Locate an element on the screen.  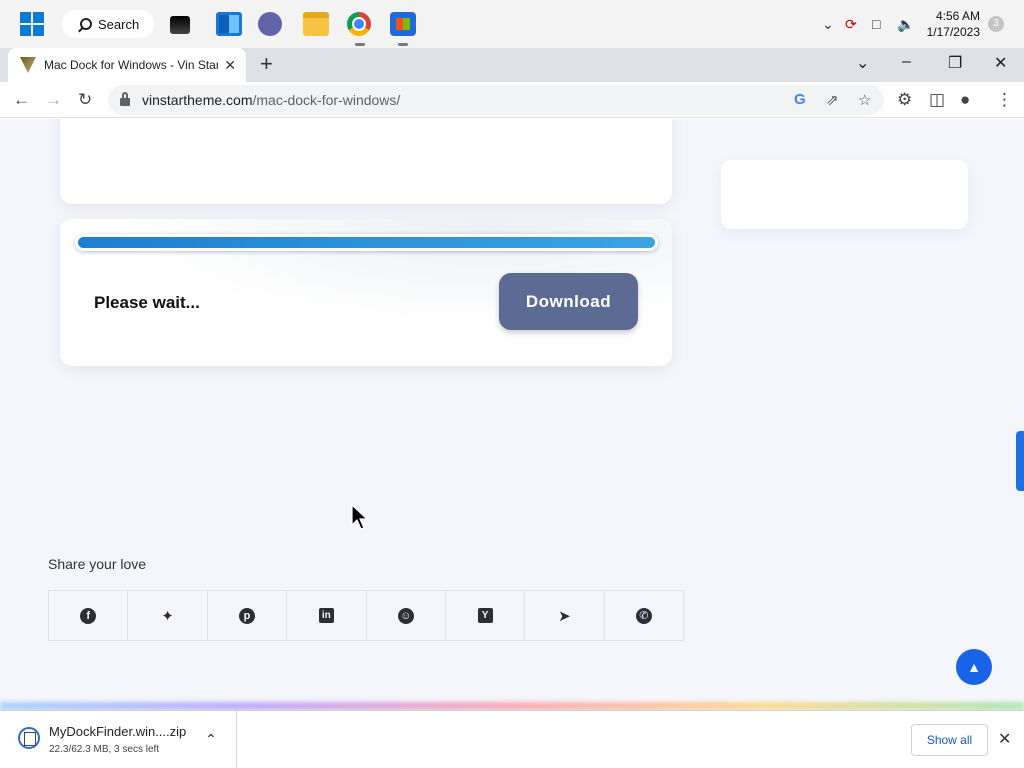
taskbar-search-button: Search is located at coordinates (108, 24).